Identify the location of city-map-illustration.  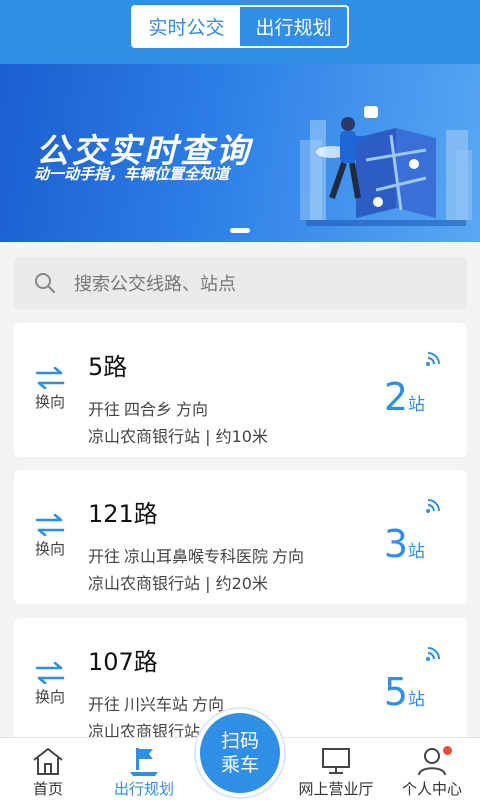
(386, 166).